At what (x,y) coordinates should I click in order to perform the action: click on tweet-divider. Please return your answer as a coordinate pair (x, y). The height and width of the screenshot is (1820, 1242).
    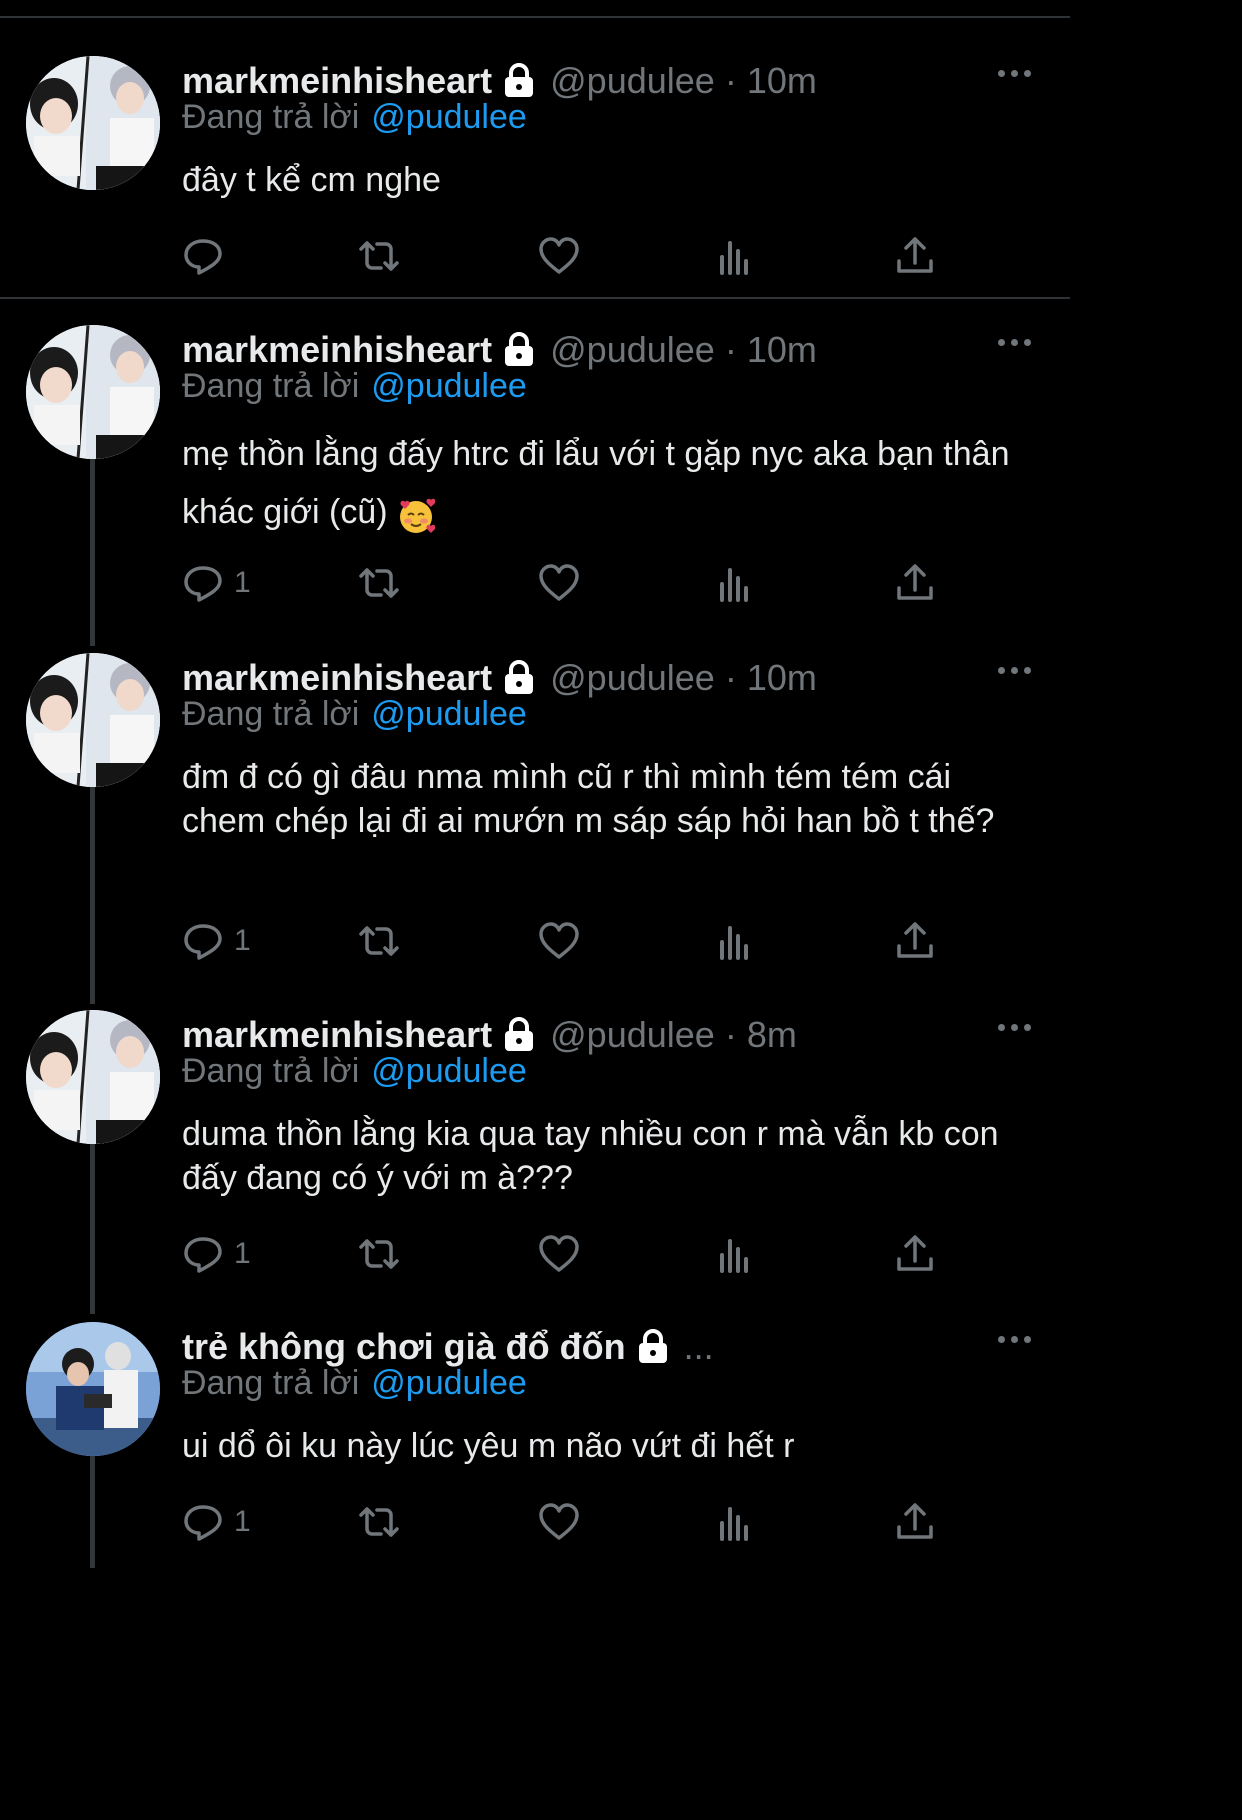
    Looking at the image, I should click on (535, 298).